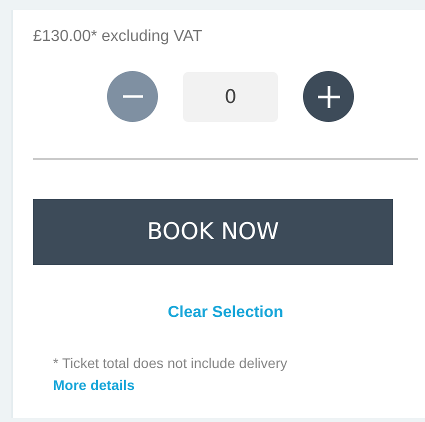 The width and height of the screenshot is (425, 422). I want to click on increase-button, so click(328, 96).